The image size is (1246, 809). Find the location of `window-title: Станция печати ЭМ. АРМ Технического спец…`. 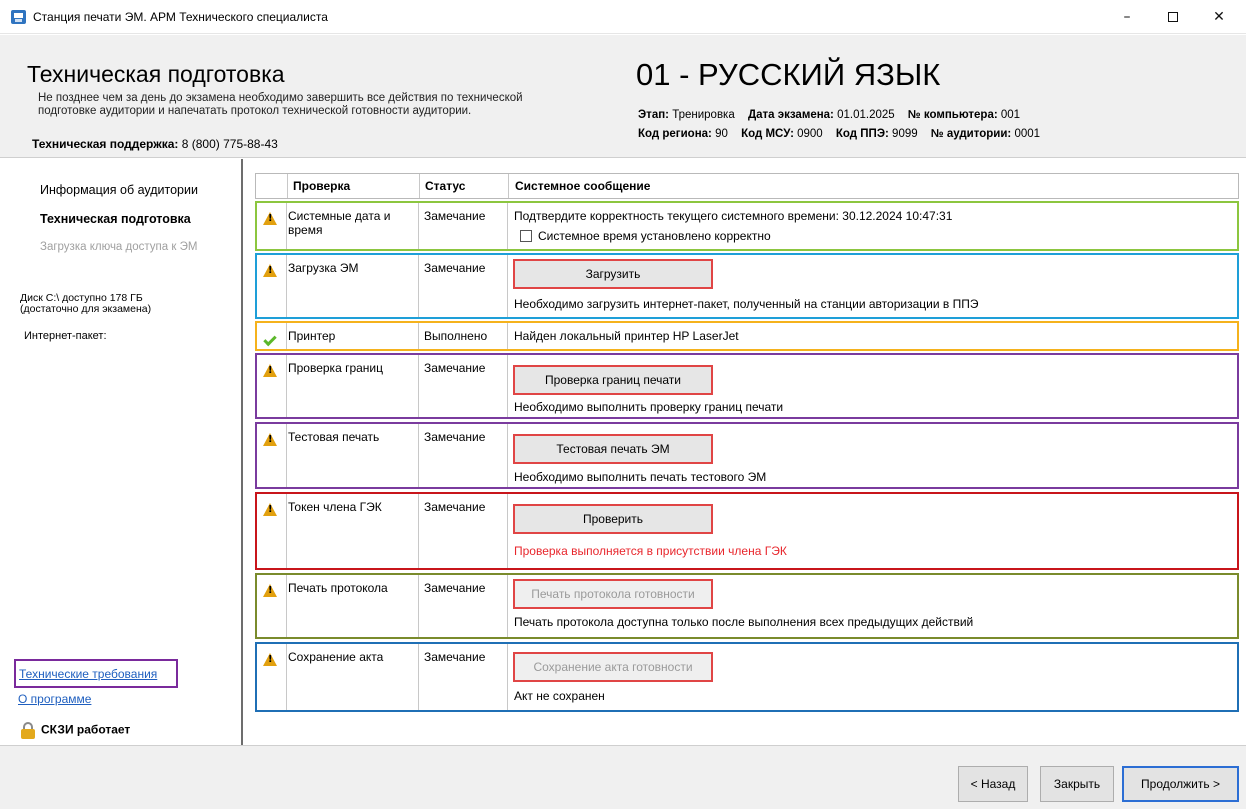

window-title: Станция печати ЭМ. АРМ Технического спец… is located at coordinates (180, 17).